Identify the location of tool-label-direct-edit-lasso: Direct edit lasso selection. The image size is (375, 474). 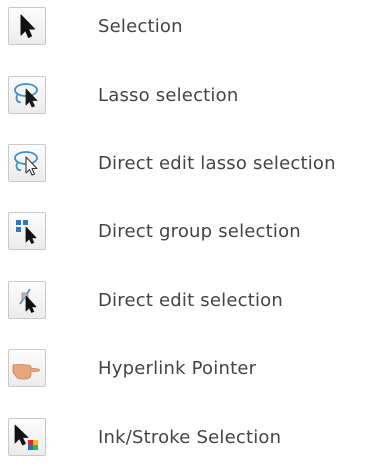
(217, 163).